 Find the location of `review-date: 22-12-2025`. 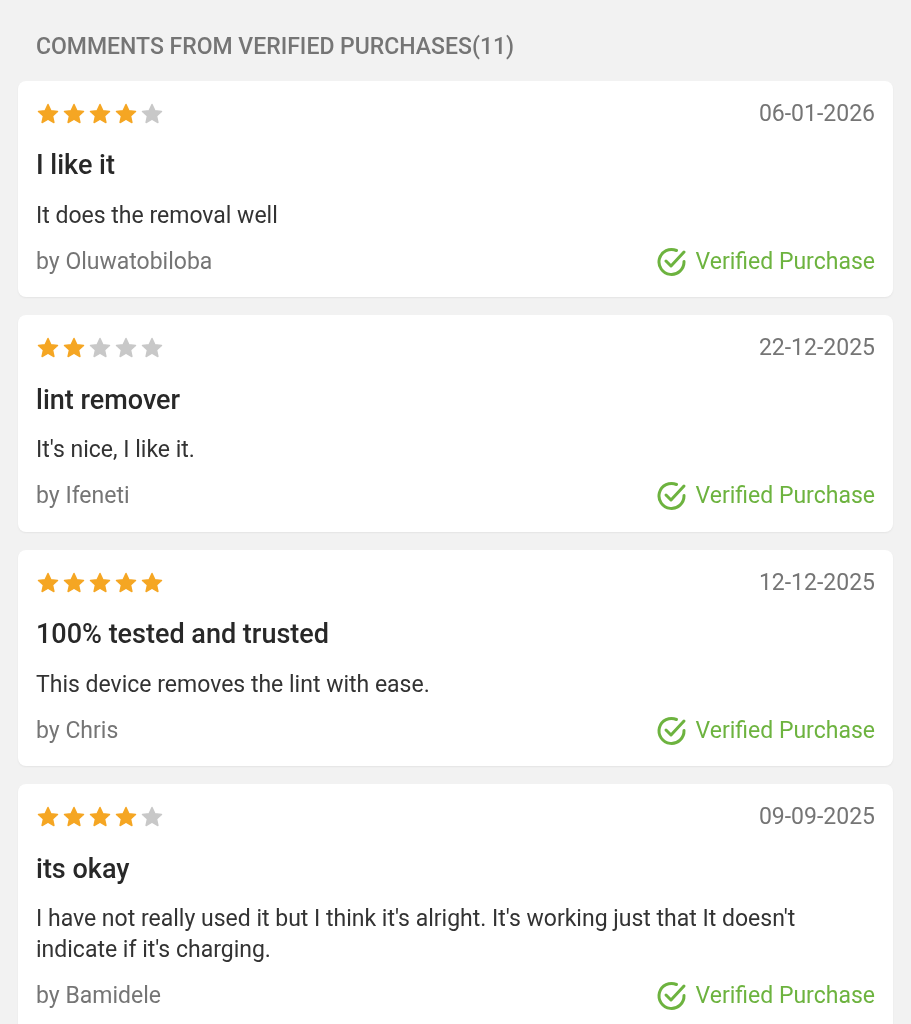

review-date: 22-12-2025 is located at coordinates (816, 348).